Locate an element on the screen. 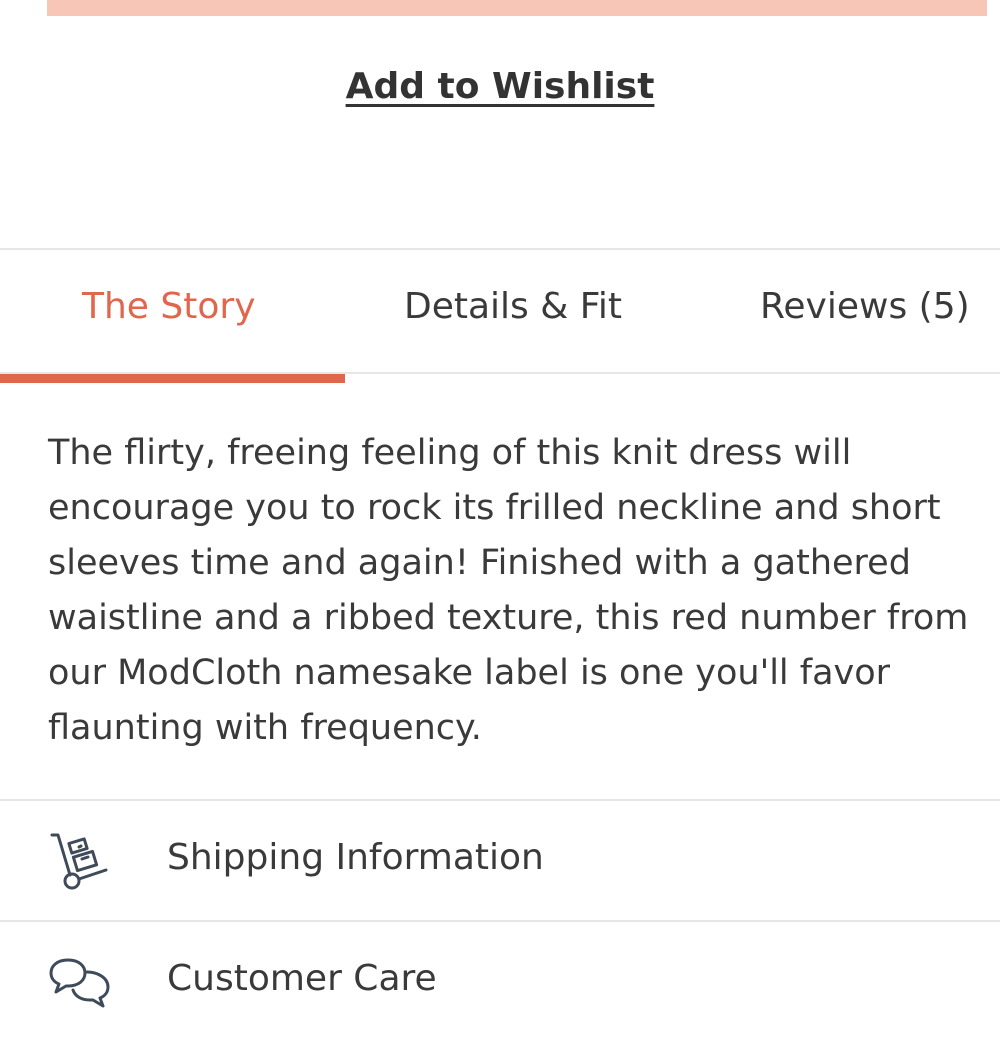 This screenshot has height=1040, width=1000. customer-care-row: Customer Care is located at coordinates (500, 980).